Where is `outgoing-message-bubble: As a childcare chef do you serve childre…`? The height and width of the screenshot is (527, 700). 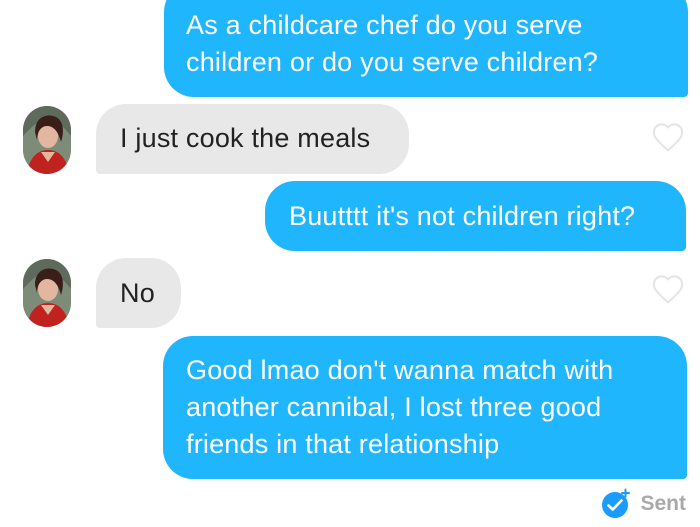
outgoing-message-bubble: As a childcare chef do you serve childre… is located at coordinates (426, 48).